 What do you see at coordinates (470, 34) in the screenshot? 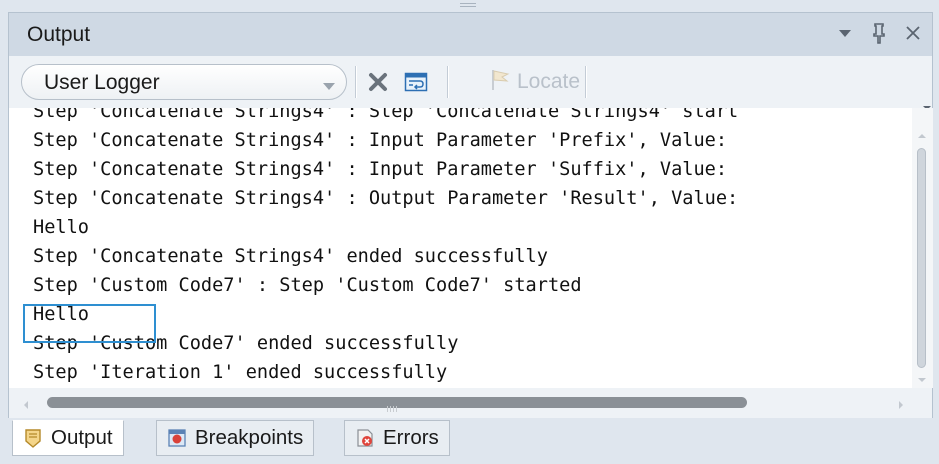
I see `panel-titlebar: Output` at bounding box center [470, 34].